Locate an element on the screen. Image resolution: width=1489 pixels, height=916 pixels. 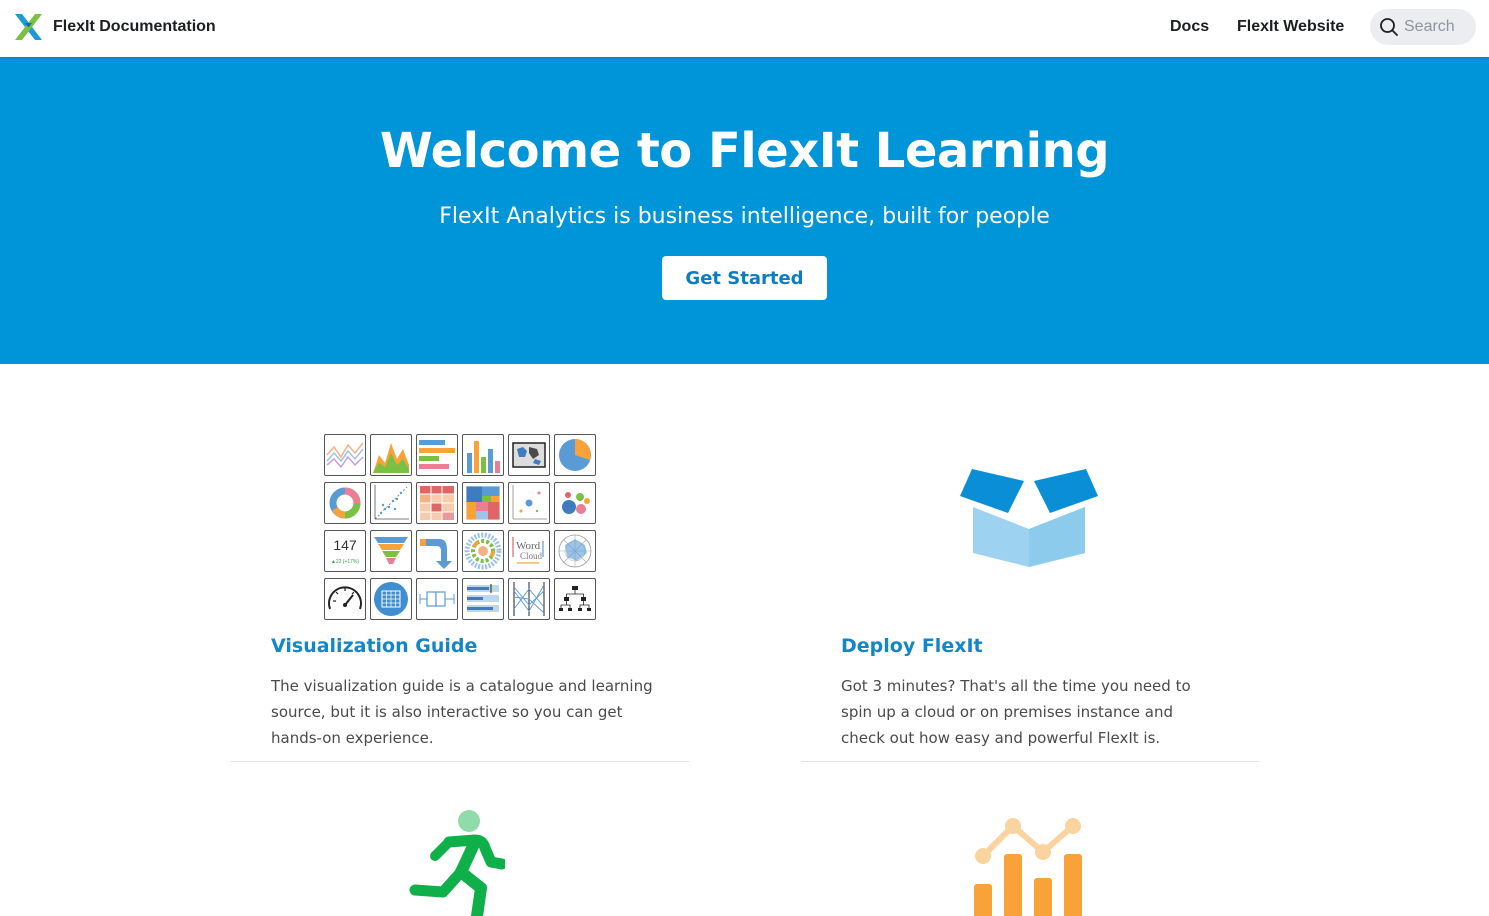
kpi-card-icon: 147 ▲22 (+17%) is located at coordinates (345, 551).